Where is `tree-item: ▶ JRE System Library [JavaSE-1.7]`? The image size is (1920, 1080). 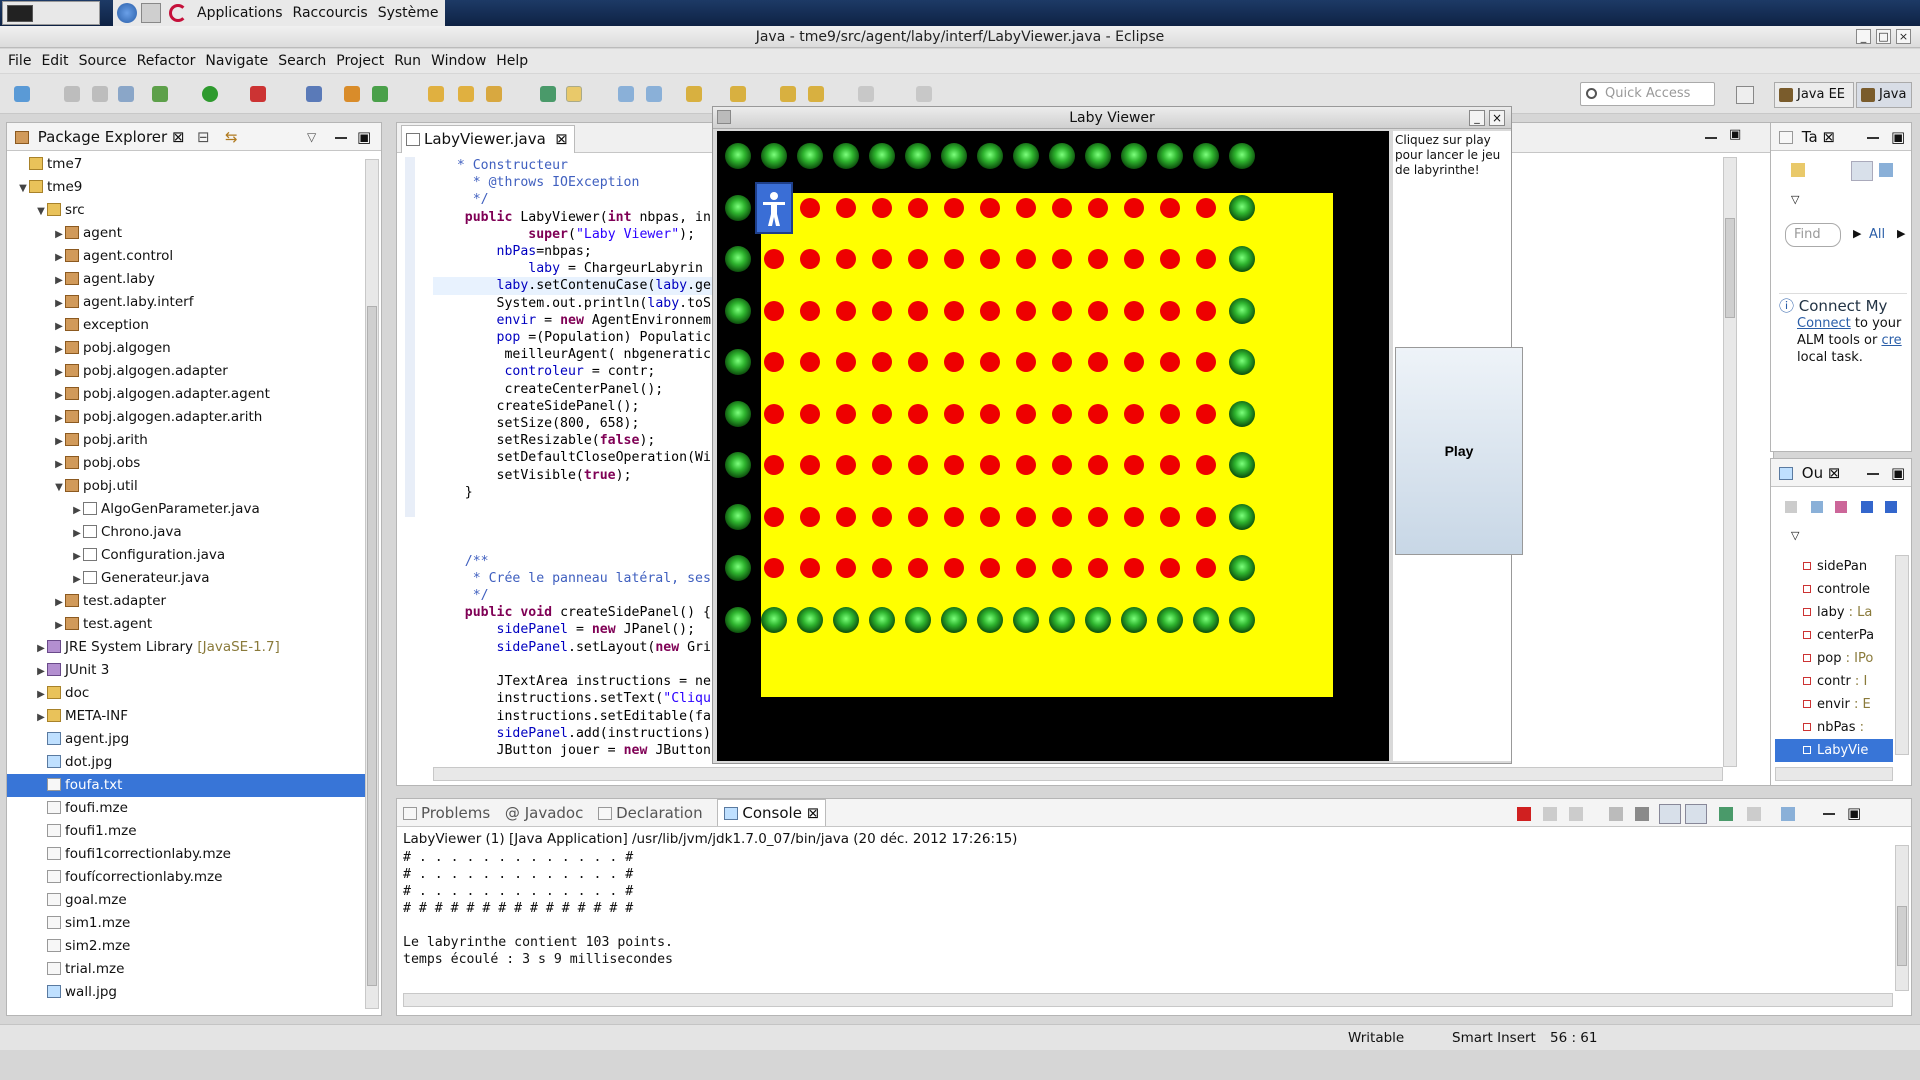 tree-item: ▶ JRE System Library [JavaSE-1.7] is located at coordinates (187, 647).